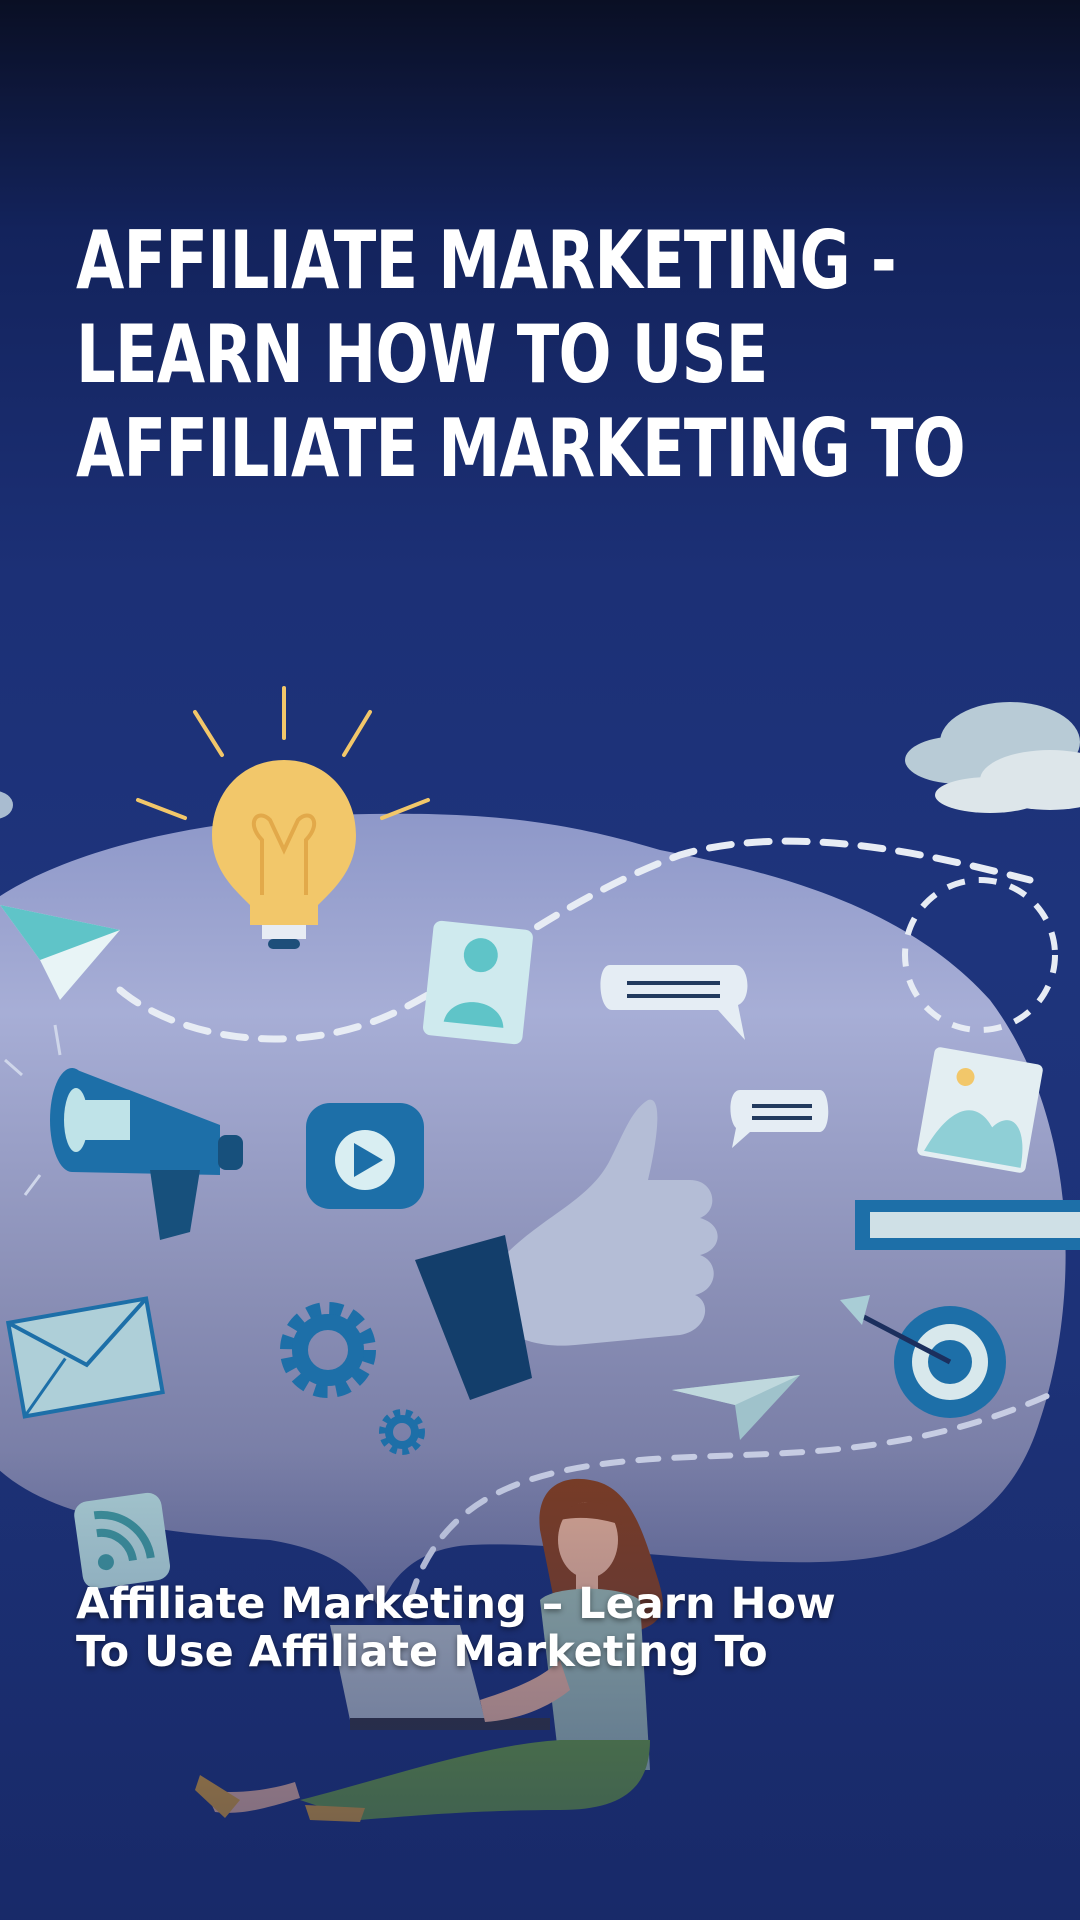  Describe the element at coordinates (422, 354) in the screenshot. I see `headline-line-2: LEARN HOW TO USE` at that location.